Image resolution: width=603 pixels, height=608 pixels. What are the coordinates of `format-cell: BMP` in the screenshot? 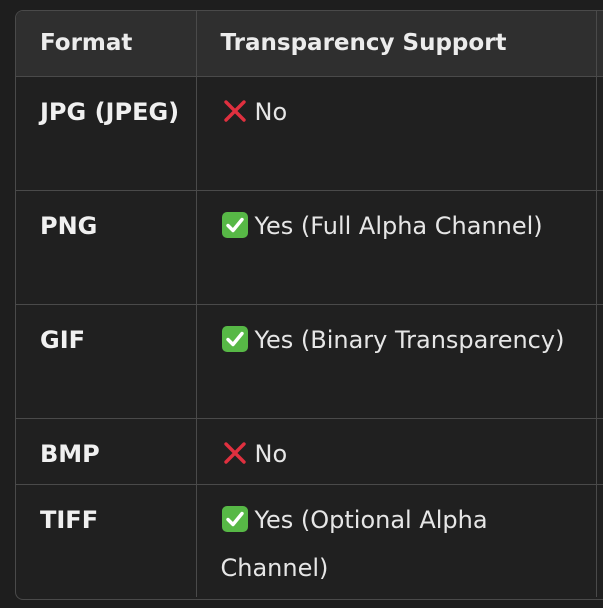 It's located at (106, 451).